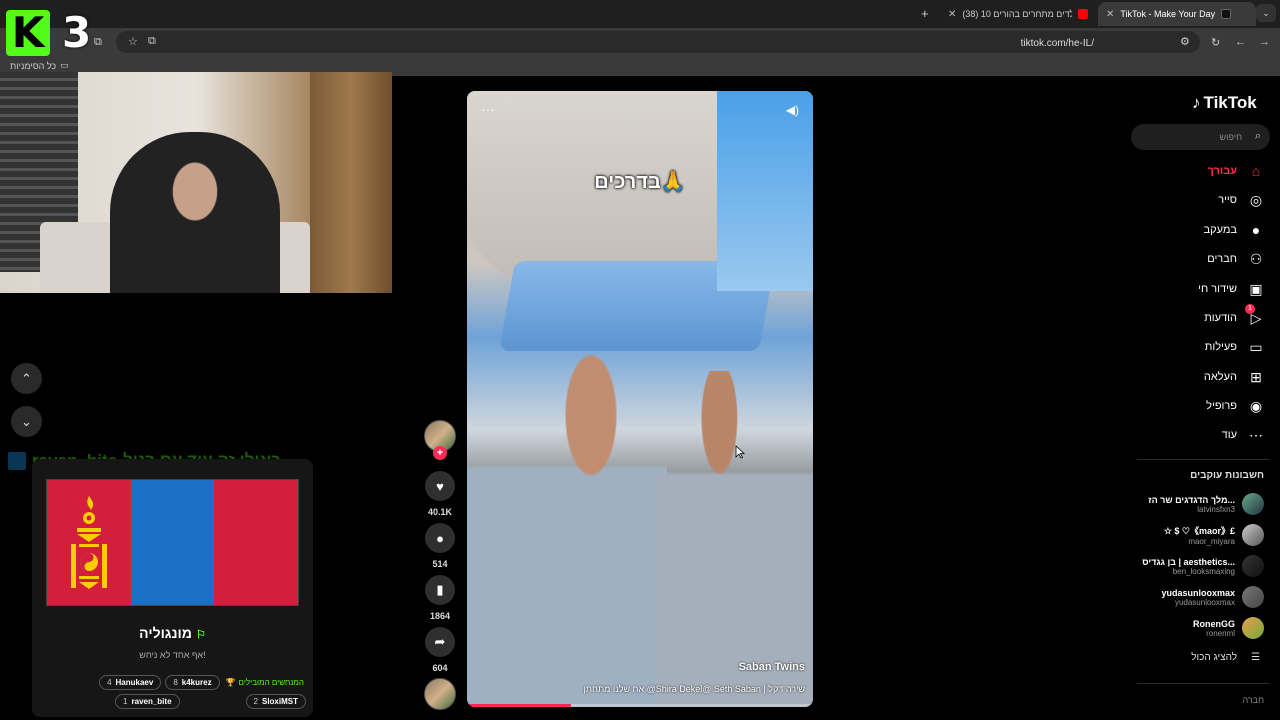  Describe the element at coordinates (1222, 259) in the screenshot. I see `nav-label: חברים` at that location.